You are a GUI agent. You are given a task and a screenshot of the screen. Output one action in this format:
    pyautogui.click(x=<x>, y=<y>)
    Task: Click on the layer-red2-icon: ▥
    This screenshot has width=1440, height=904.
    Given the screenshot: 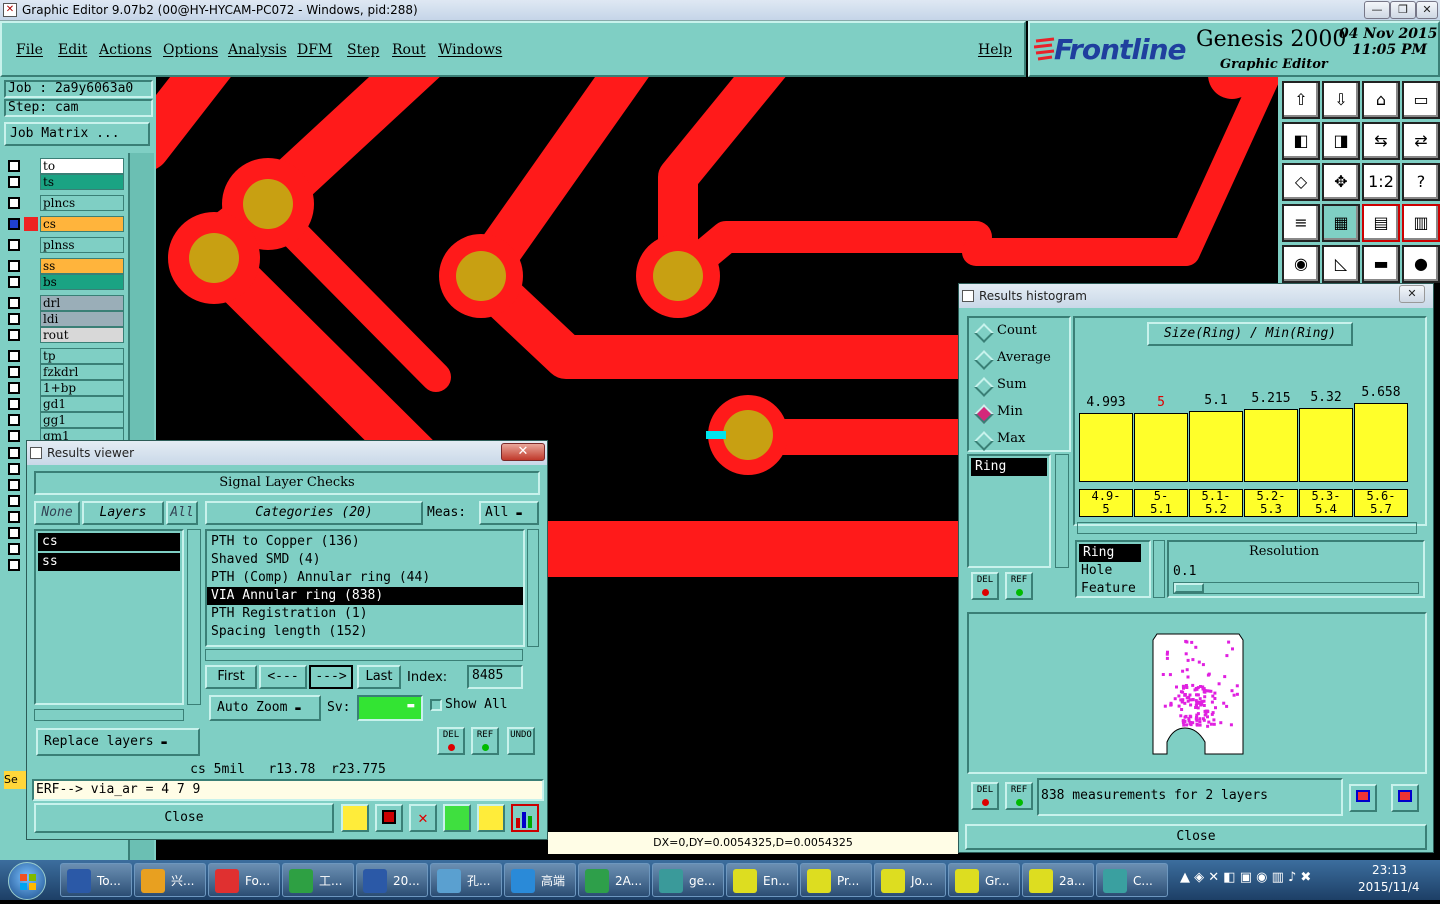 What is the action you would take?
    pyautogui.click(x=1421, y=223)
    